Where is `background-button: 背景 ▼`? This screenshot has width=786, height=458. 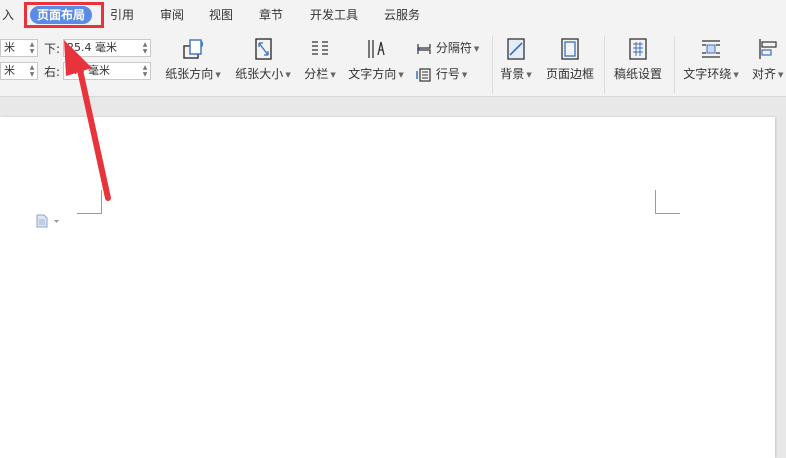
background-button: 背景 ▼ is located at coordinates (516, 59).